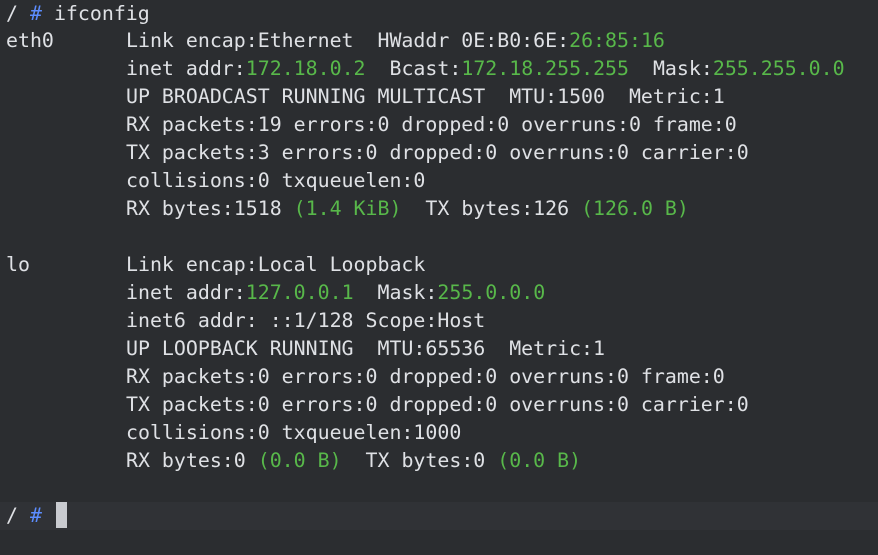 Image resolution: width=878 pixels, height=555 pixels. Describe the element at coordinates (12, 515) in the screenshot. I see `current-prompt-path: /` at that location.